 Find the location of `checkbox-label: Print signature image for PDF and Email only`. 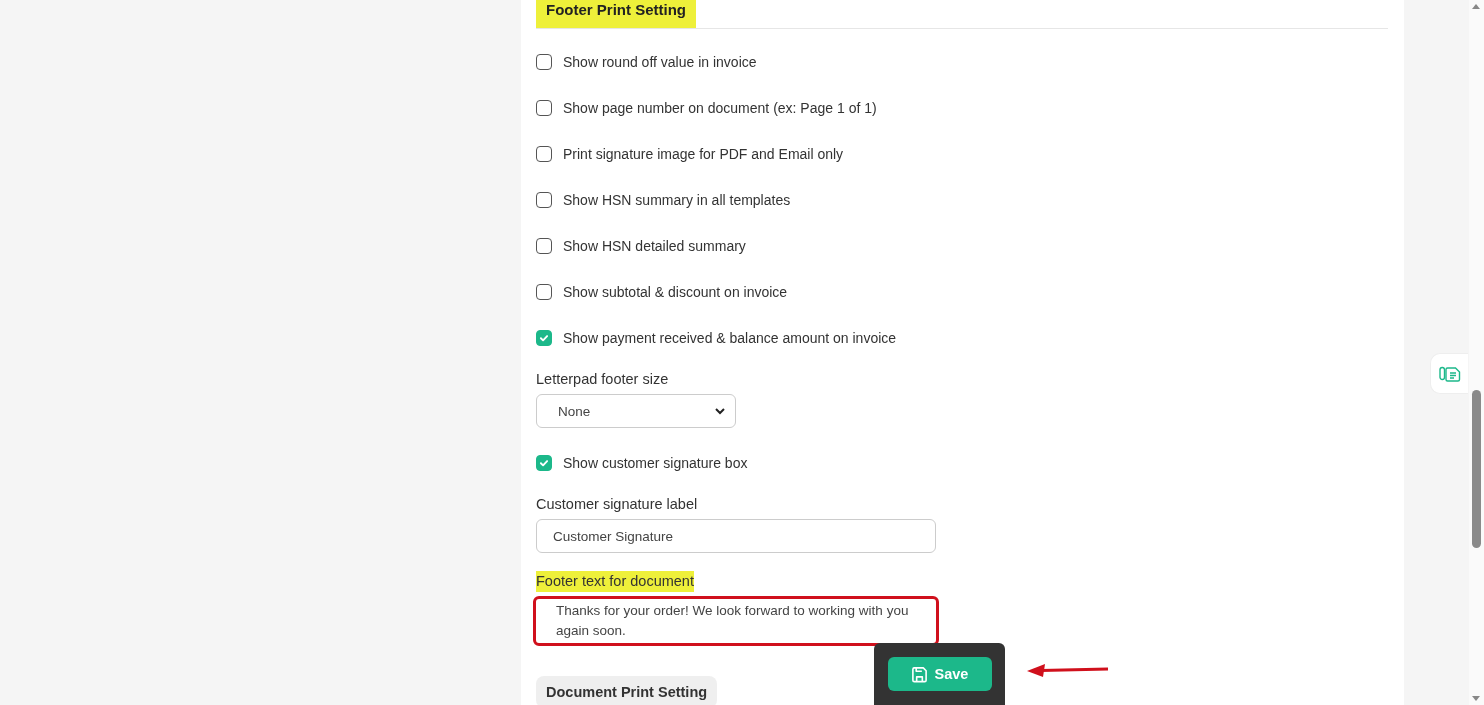

checkbox-label: Print signature image for PDF and Email only is located at coordinates (703, 154).